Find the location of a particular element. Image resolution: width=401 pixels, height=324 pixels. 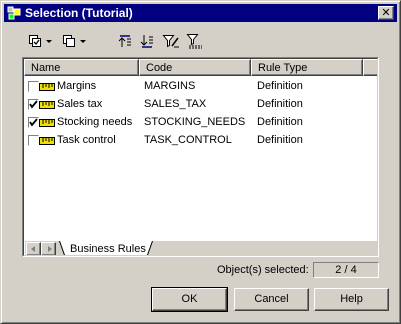

row-code: TASK_CONTROL is located at coordinates (188, 140).